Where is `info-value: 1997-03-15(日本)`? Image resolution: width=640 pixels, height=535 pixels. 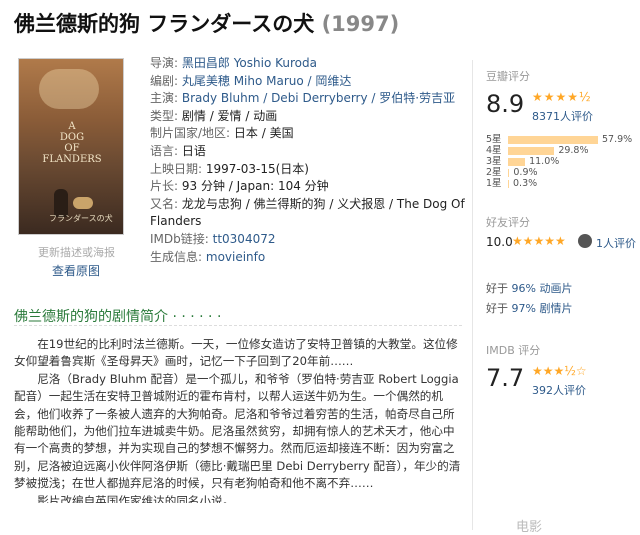 info-value: 1997-03-15(日本) is located at coordinates (257, 168).